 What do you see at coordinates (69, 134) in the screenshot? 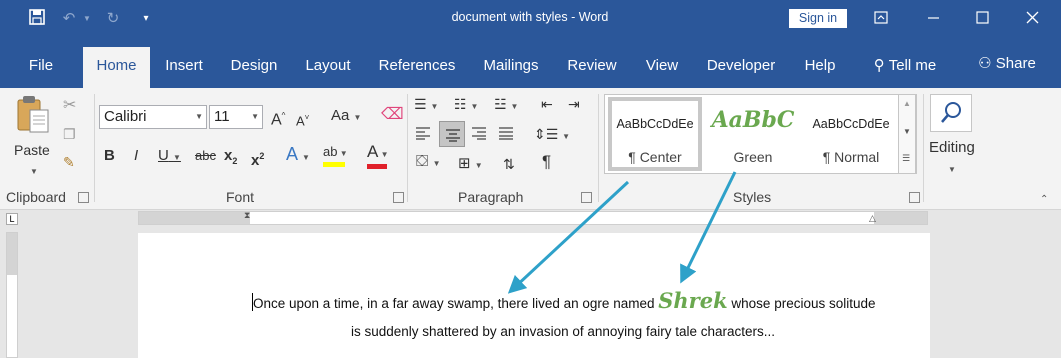
I see `copy-icon: ❐` at bounding box center [69, 134].